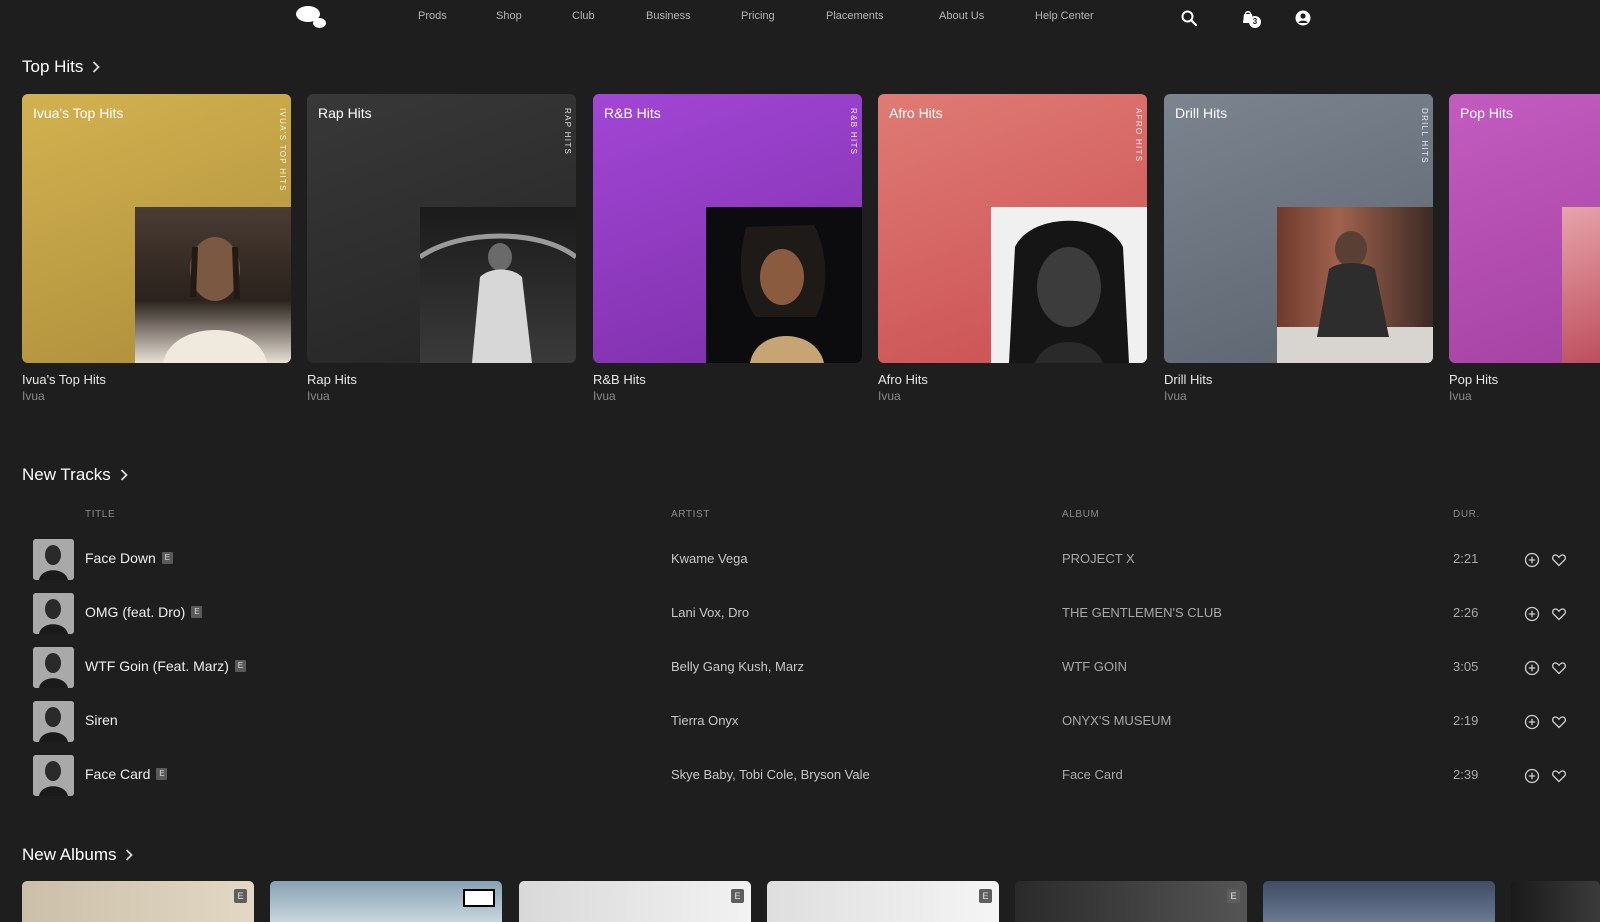  Describe the element at coordinates (1474, 379) in the screenshot. I see `card-title: Pop Hits` at that location.